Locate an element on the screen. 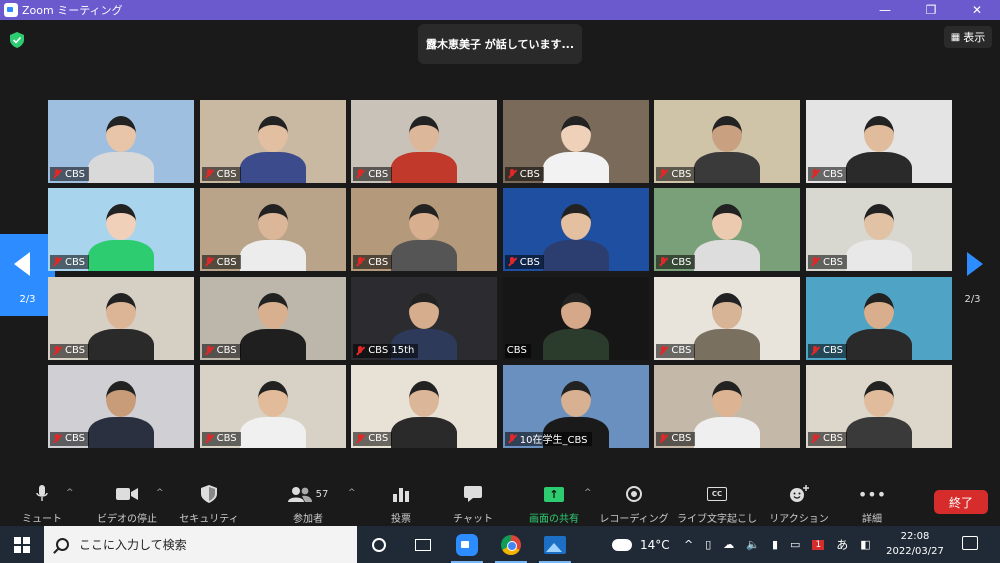 This screenshot has width=1000, height=563. show-hidden-icons-chevron-icon: ^ is located at coordinates (688, 544).